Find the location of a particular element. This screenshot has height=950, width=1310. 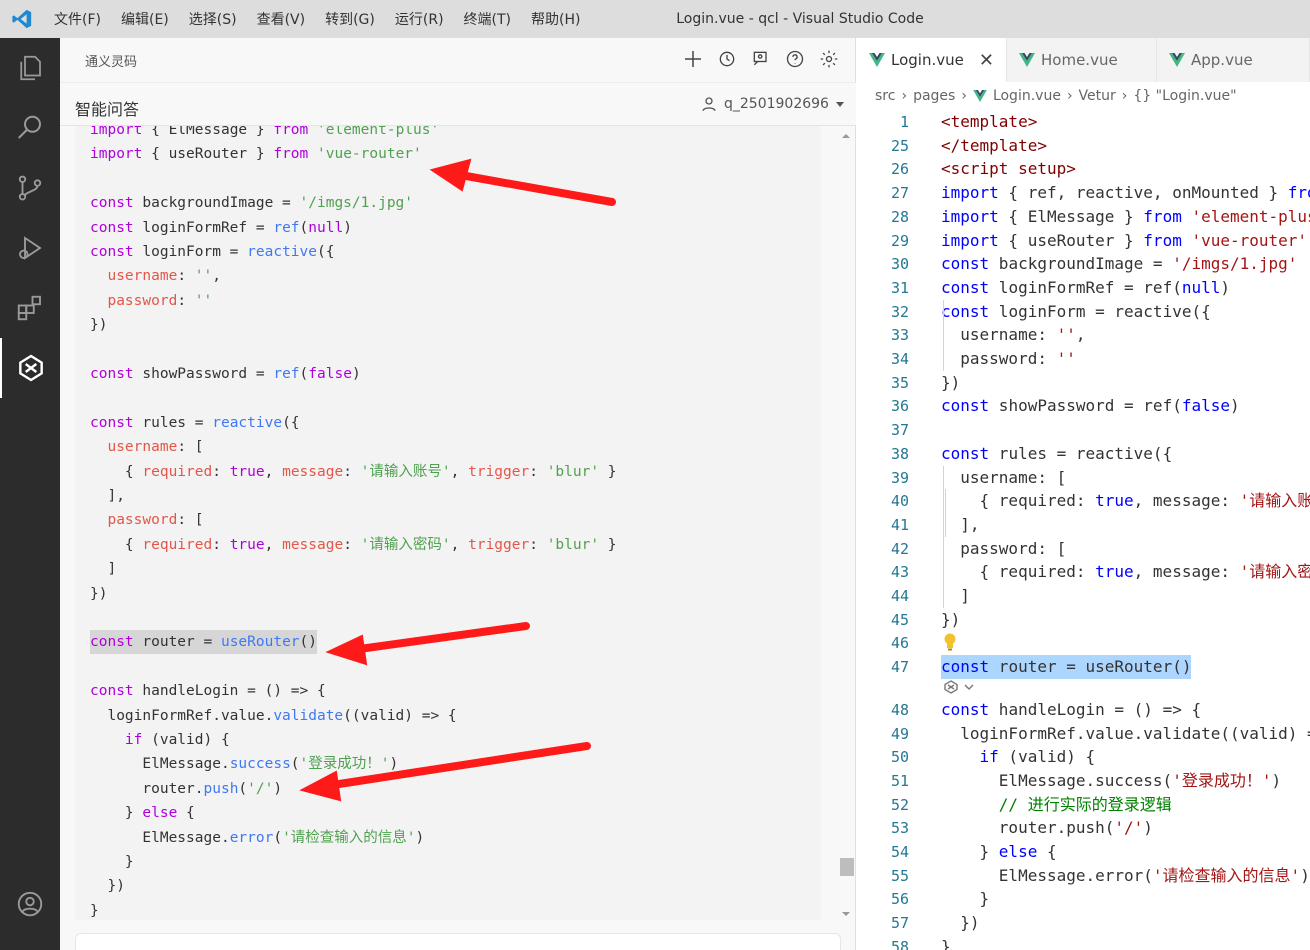

line-number: 29 is located at coordinates (899, 240).